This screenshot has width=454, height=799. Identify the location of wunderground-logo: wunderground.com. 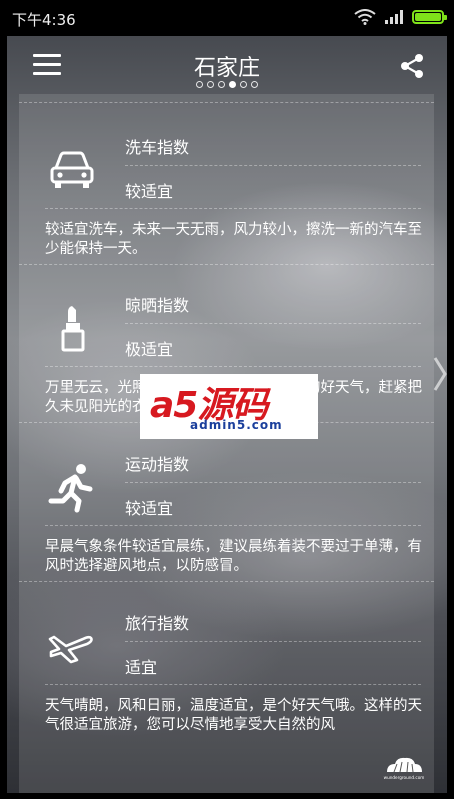
(404, 768).